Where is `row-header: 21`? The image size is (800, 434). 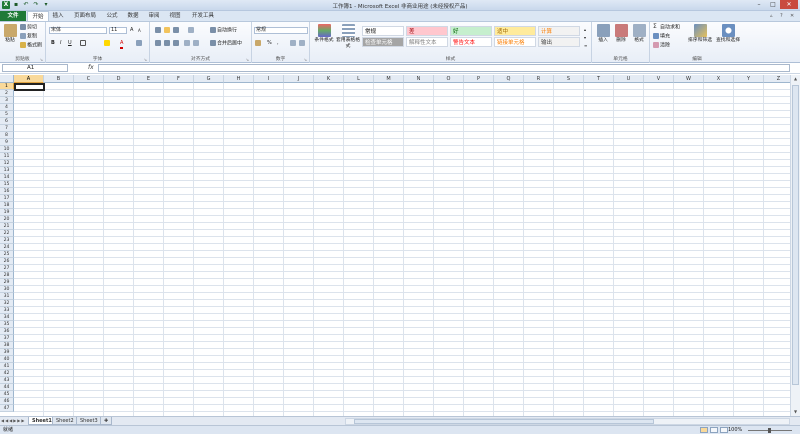 row-header: 21 is located at coordinates (7, 226).